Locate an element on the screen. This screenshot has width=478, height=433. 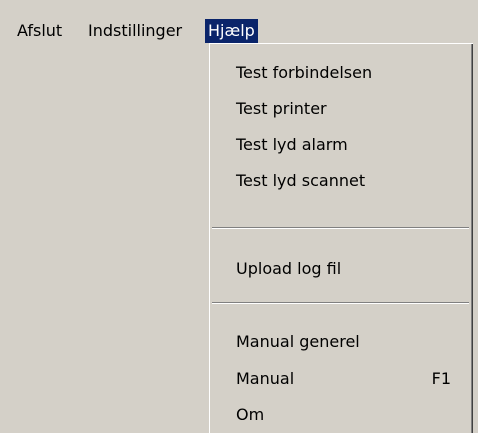
menu-bar: Afslut Indstillinger Hjælp is located at coordinates (239, 22).